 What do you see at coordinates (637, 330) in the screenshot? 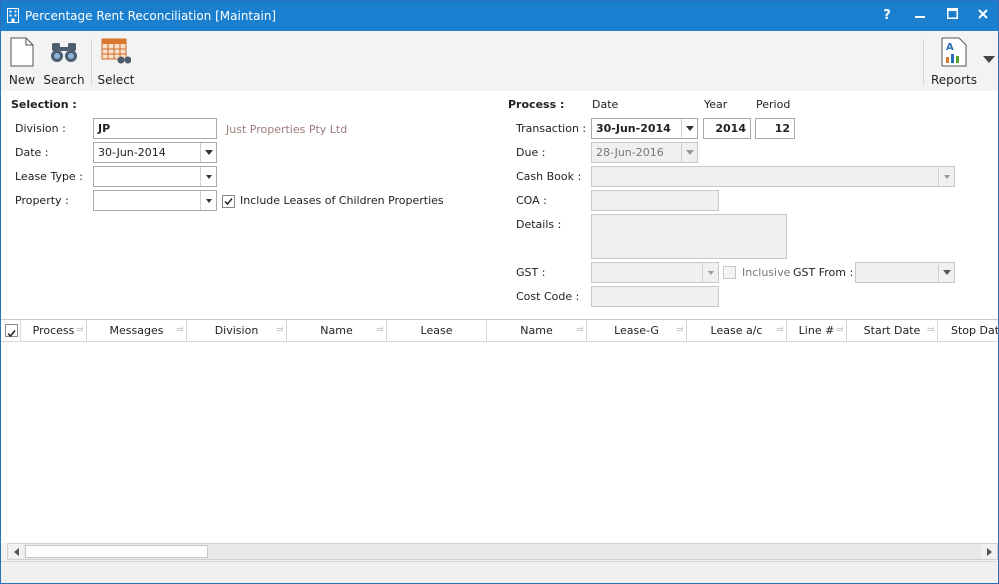
I see `column-header-lease-g: Lease-G ⫤` at bounding box center [637, 330].